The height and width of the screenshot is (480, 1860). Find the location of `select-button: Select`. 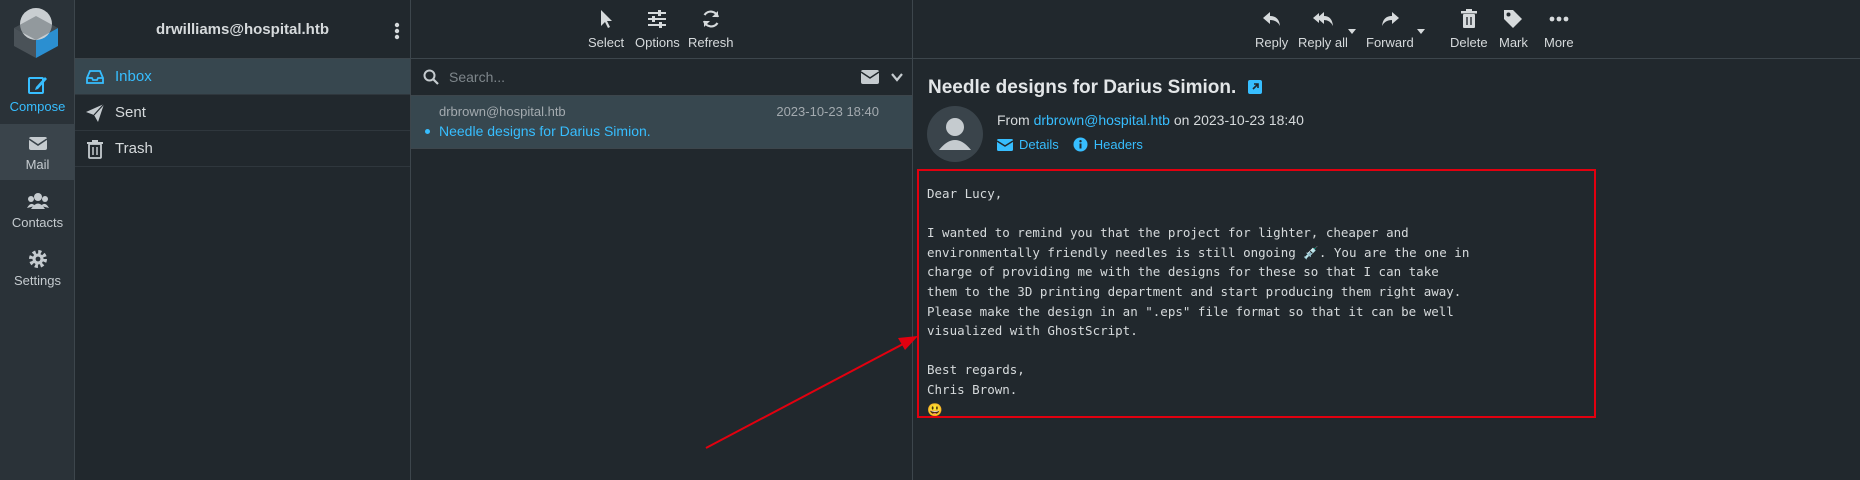

select-button: Select is located at coordinates (606, 29).